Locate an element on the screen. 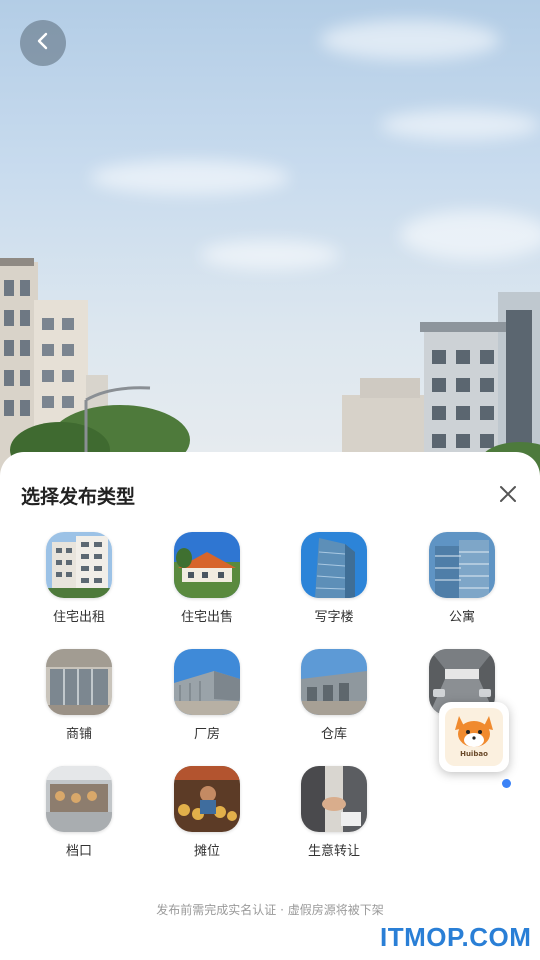 The image size is (540, 960). back-button is located at coordinates (43, 43).